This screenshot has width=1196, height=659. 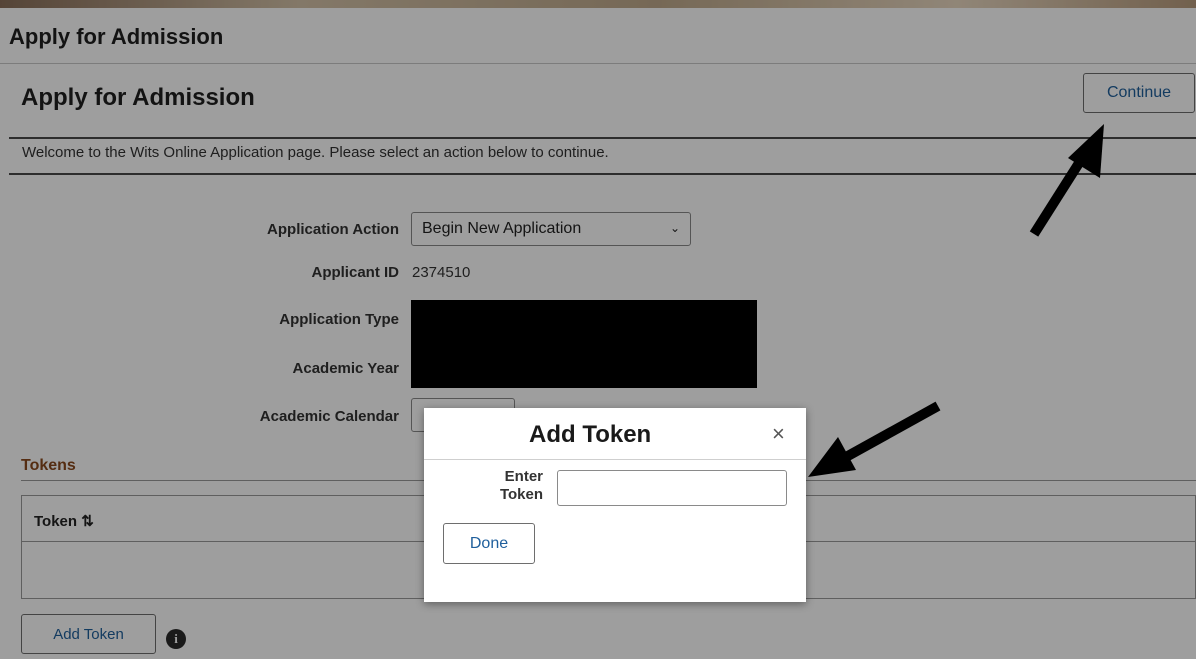 I want to click on annotation-arrow-token-input, so click(x=874, y=439).